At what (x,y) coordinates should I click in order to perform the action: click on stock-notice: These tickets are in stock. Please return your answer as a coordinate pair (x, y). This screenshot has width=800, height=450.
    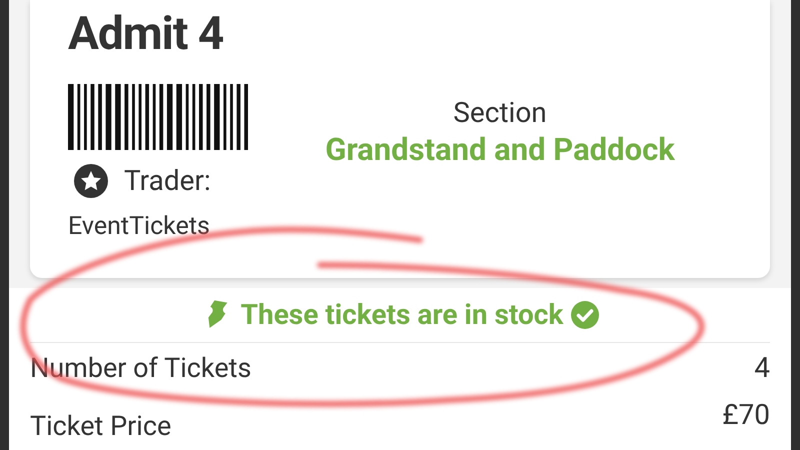
    Looking at the image, I should click on (402, 315).